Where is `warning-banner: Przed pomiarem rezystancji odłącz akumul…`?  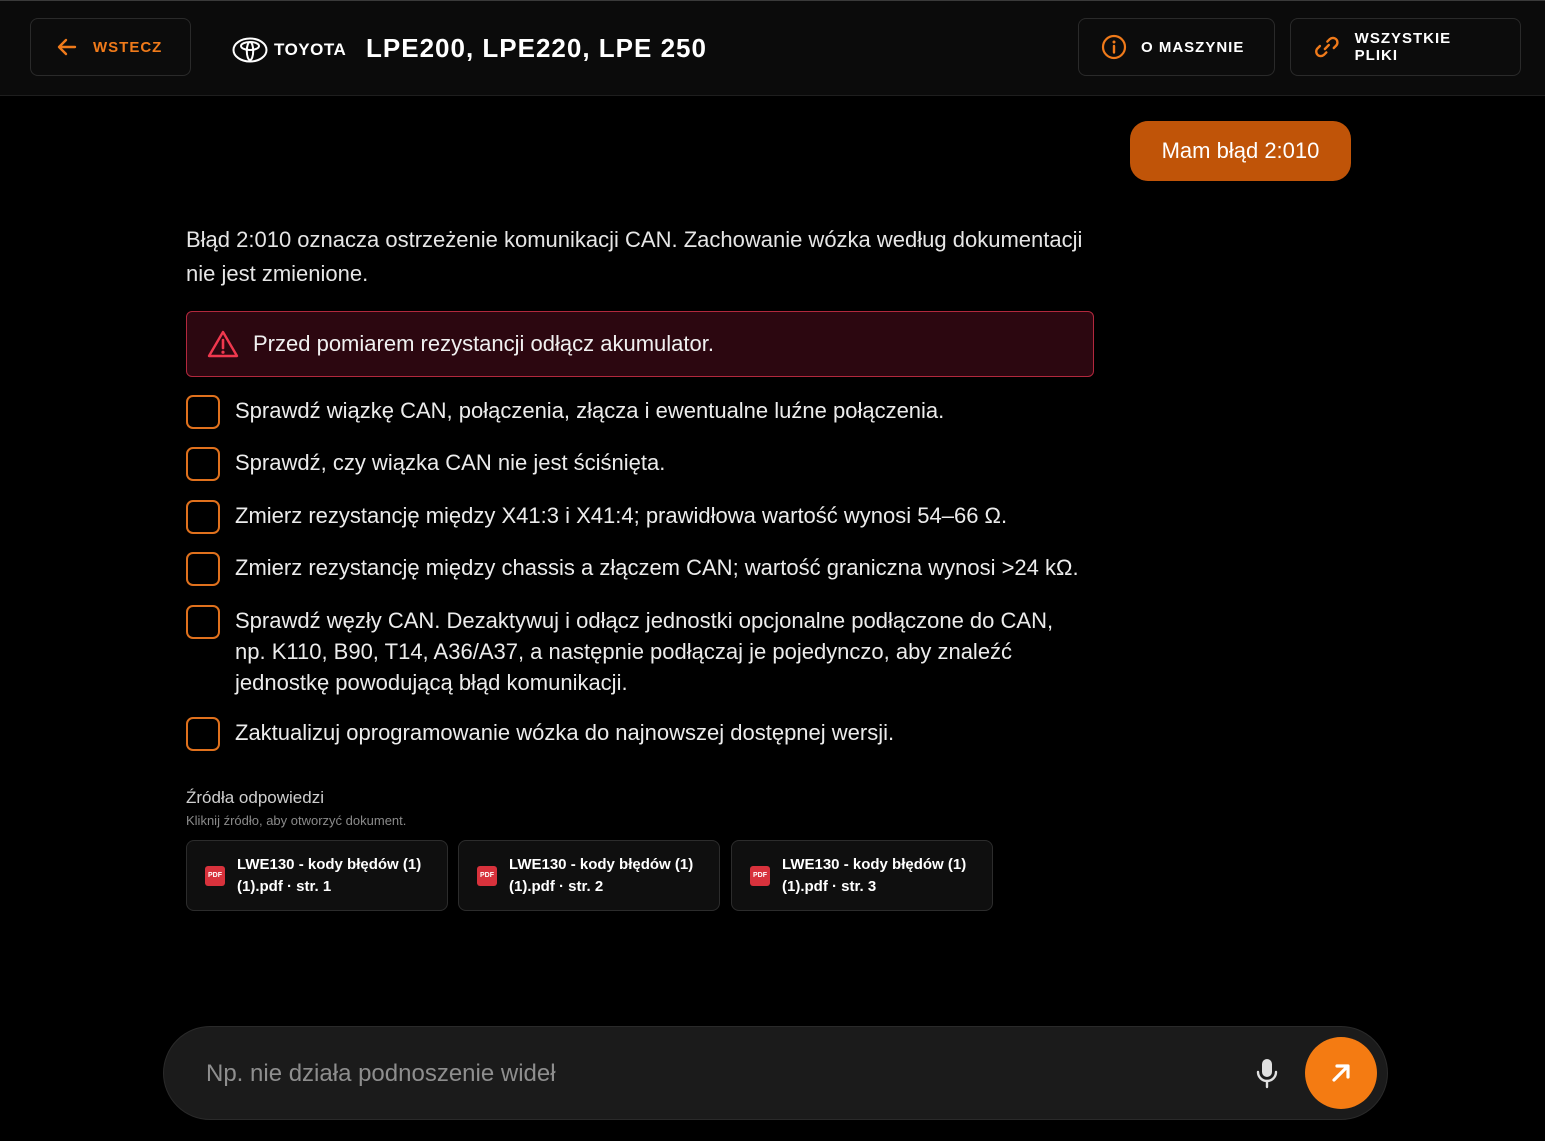
warning-banner: Przed pomiarem rezystancji odłącz akumul… is located at coordinates (640, 344).